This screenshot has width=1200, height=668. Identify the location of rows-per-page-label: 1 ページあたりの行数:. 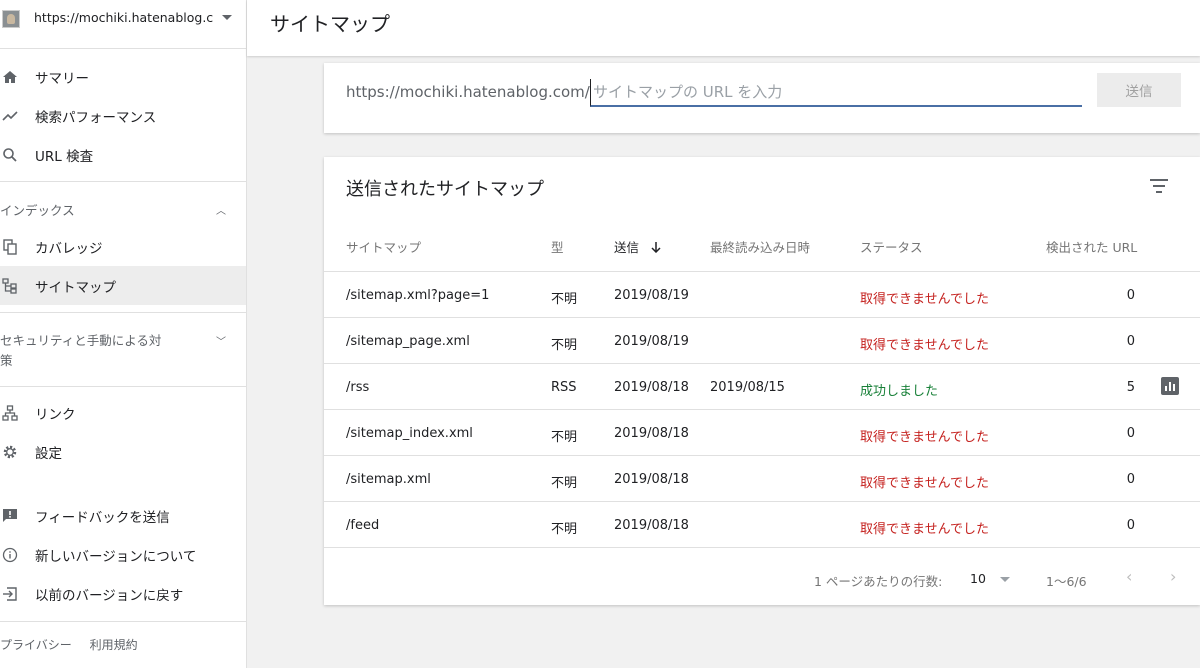
(878, 581).